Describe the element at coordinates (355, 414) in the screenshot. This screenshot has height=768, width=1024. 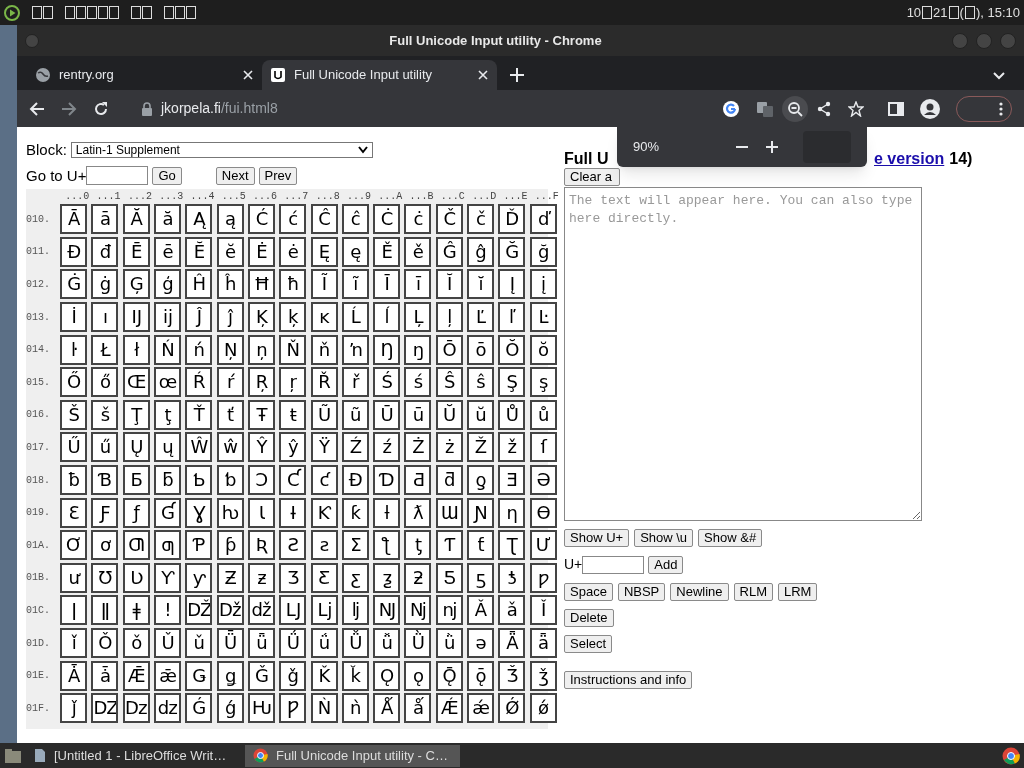
I see `character-button: ũ` at that location.